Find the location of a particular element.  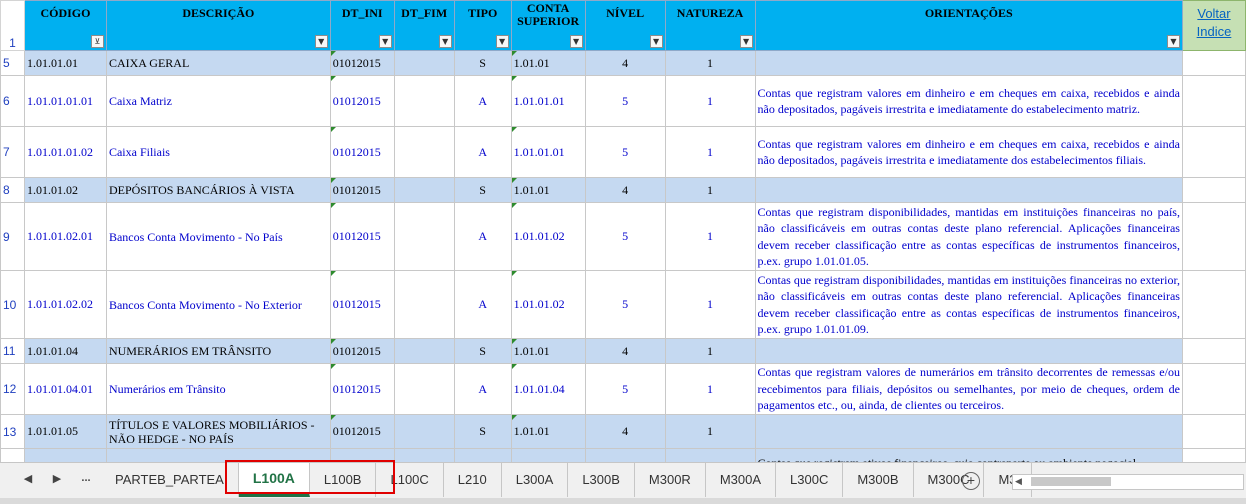

cell-descricao: NUMERÁRIOS EM TRÂNSITO is located at coordinates (218, 351).